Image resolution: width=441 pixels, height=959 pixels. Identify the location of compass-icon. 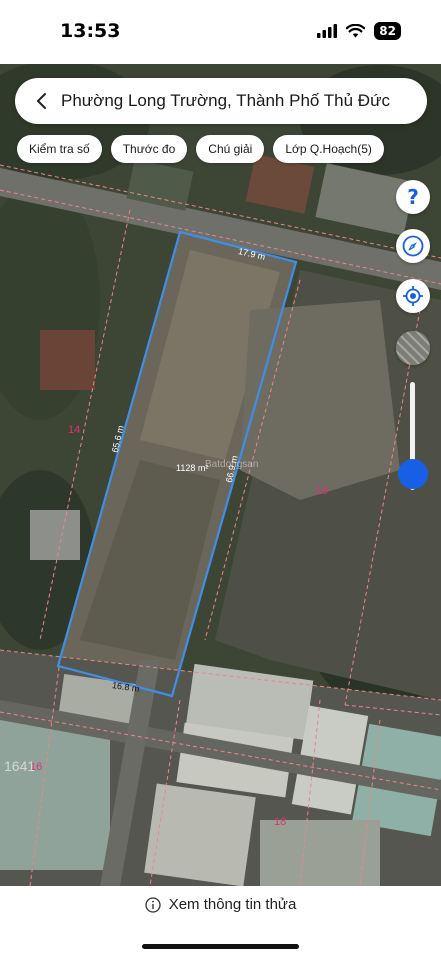
(413, 246).